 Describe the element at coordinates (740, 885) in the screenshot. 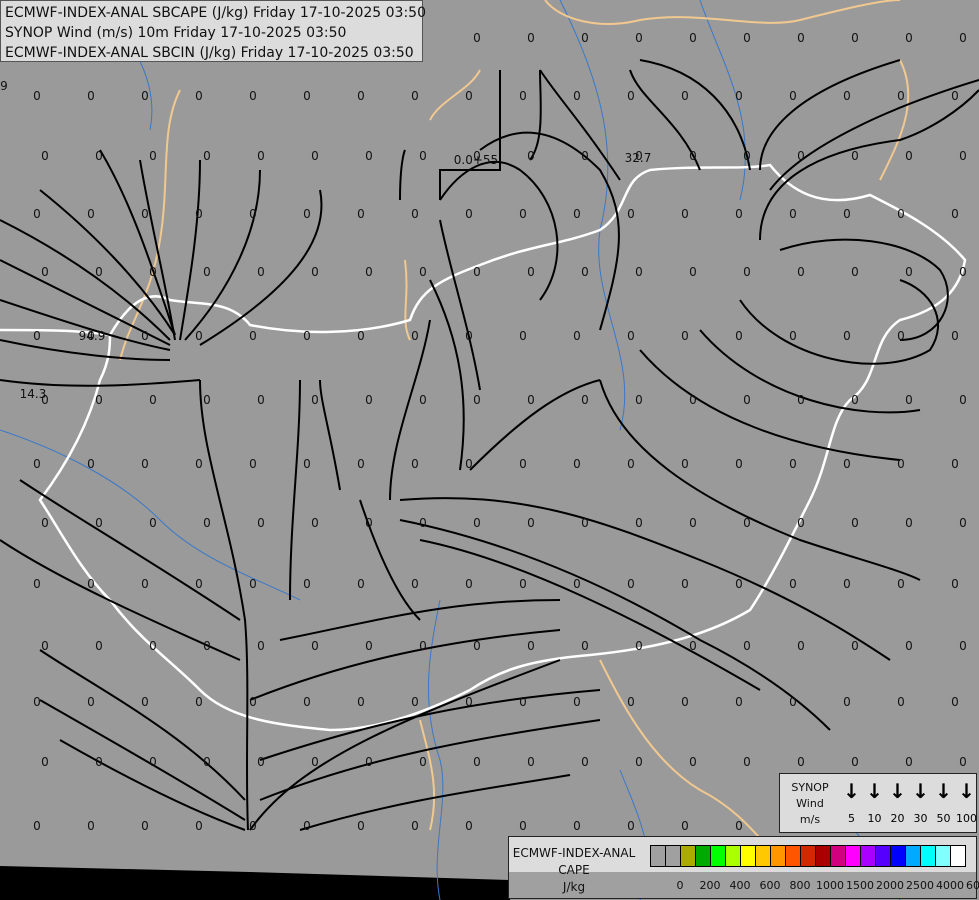

I see `color-scale-tick-label: 400` at that location.